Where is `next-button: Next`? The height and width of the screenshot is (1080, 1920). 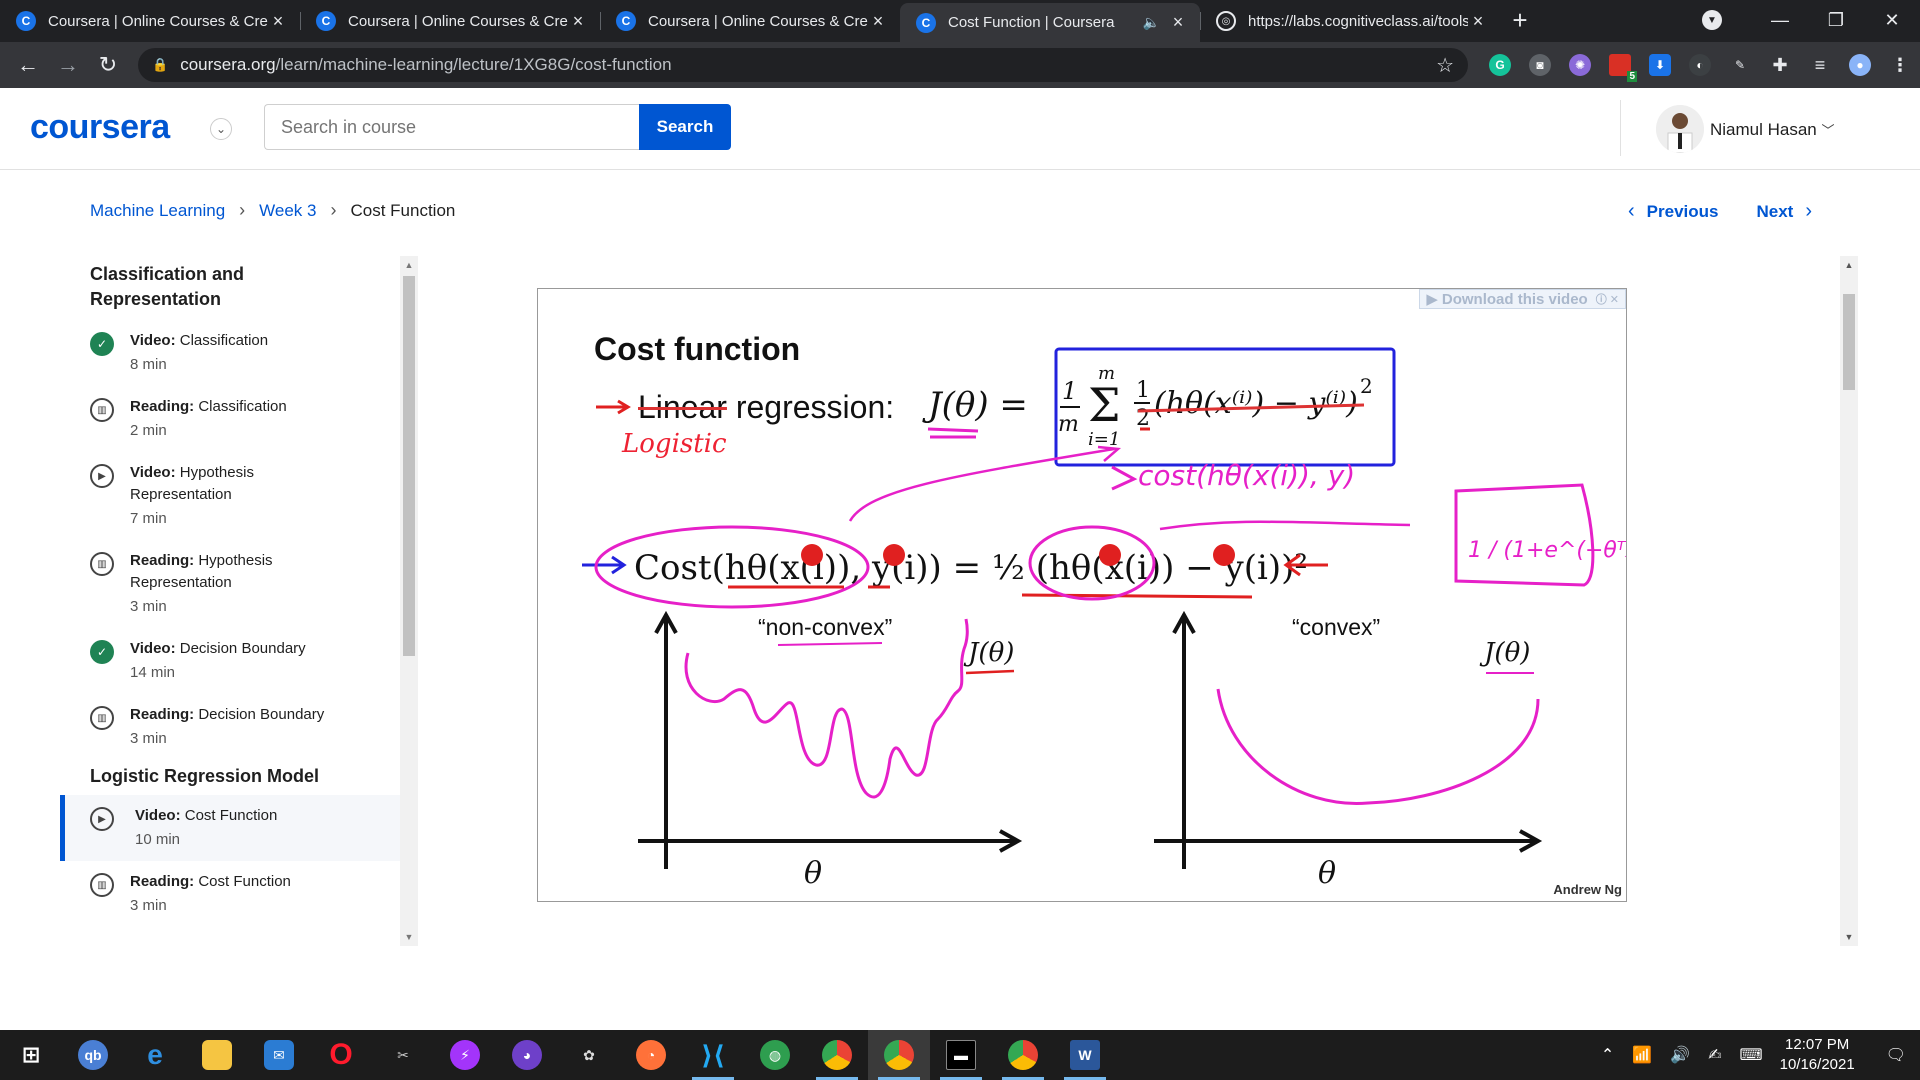
next-button: Next is located at coordinates (1774, 212).